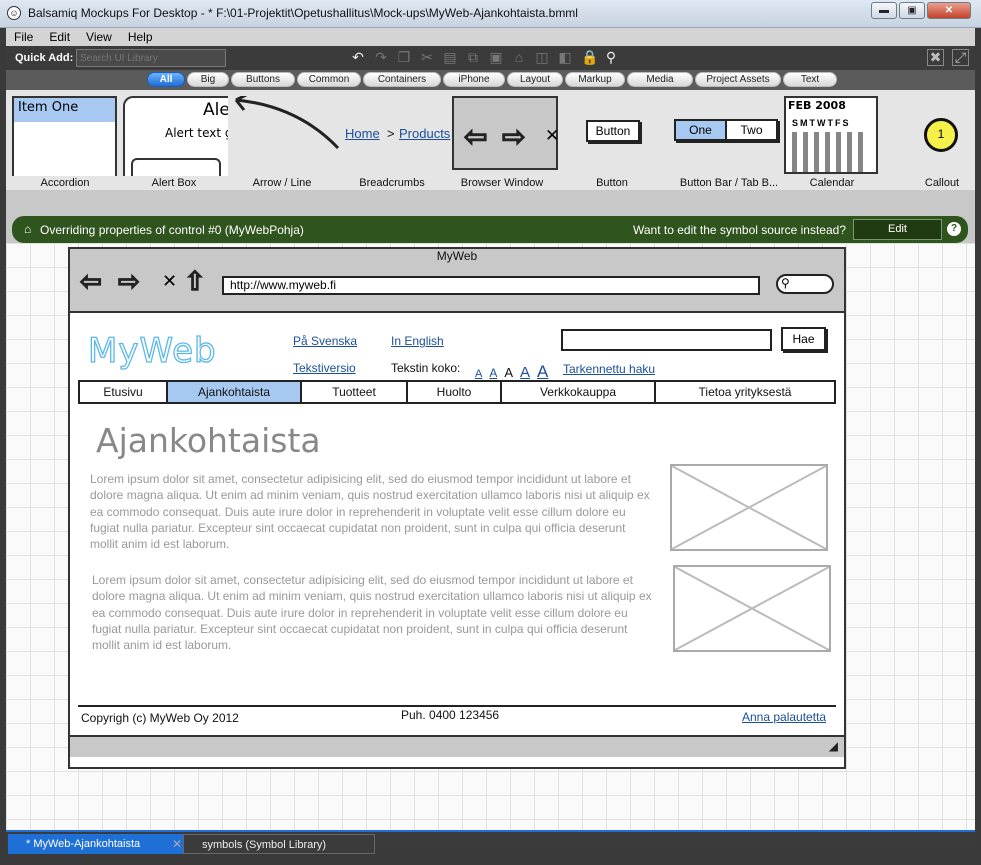 The height and width of the screenshot is (865, 981). Describe the element at coordinates (897, 229) in the screenshot. I see `edit-symbol-button: Edit` at that location.